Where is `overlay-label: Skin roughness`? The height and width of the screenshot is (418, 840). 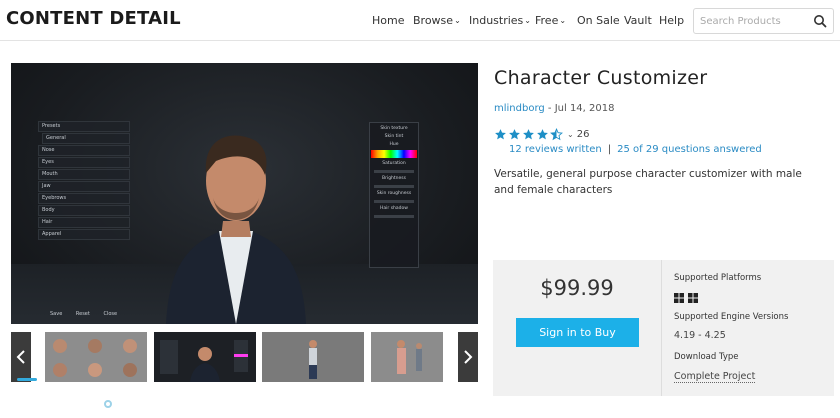 overlay-label: Skin roughness is located at coordinates (394, 193).